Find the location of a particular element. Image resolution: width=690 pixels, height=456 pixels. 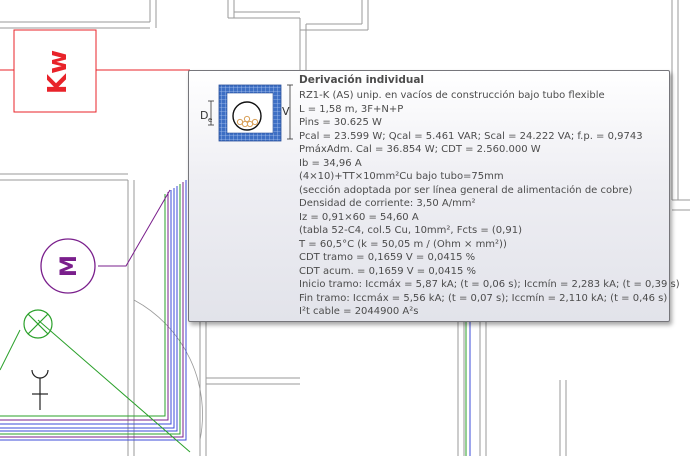

tooltip-line: CDT acum. = 0,1659 V = 0,0415 % is located at coordinates (388, 271).